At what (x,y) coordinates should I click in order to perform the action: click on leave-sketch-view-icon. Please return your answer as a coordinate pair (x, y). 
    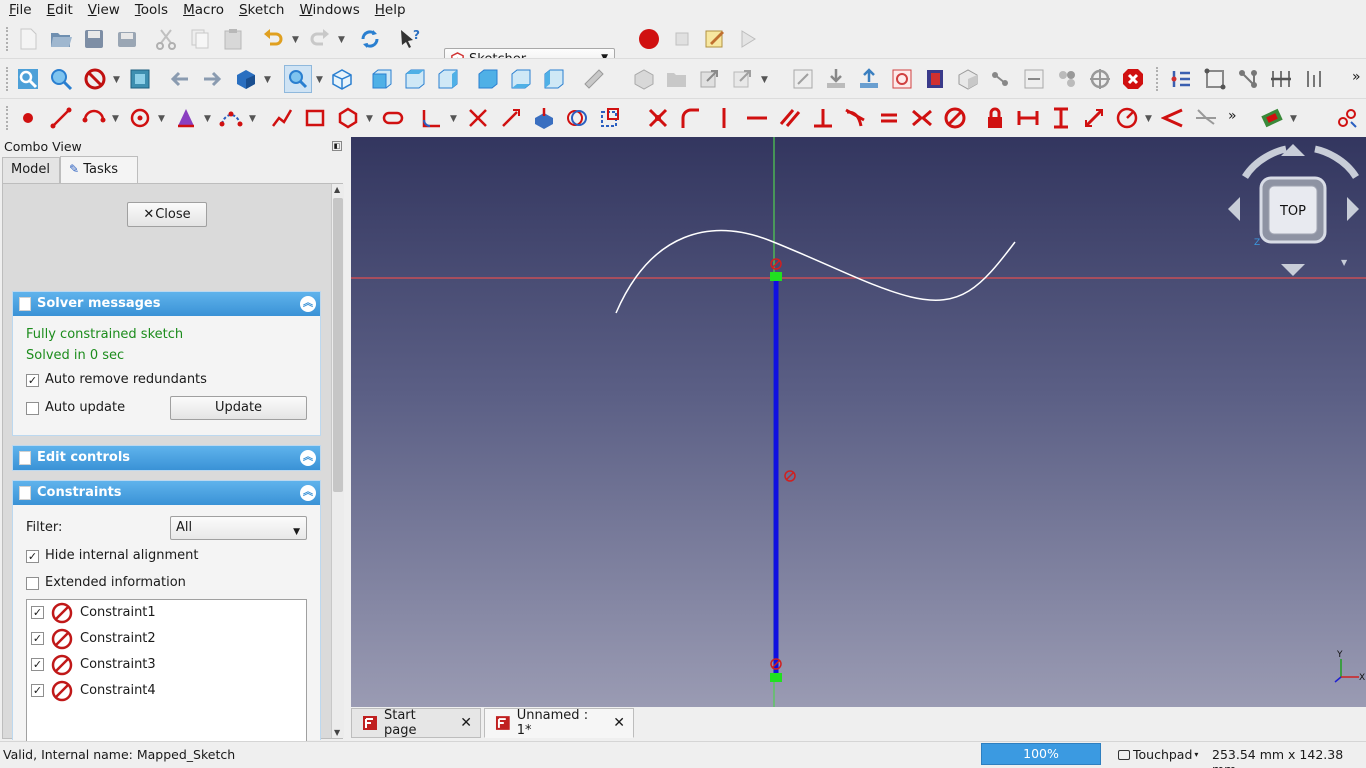
    Looking at the image, I should click on (935, 79).